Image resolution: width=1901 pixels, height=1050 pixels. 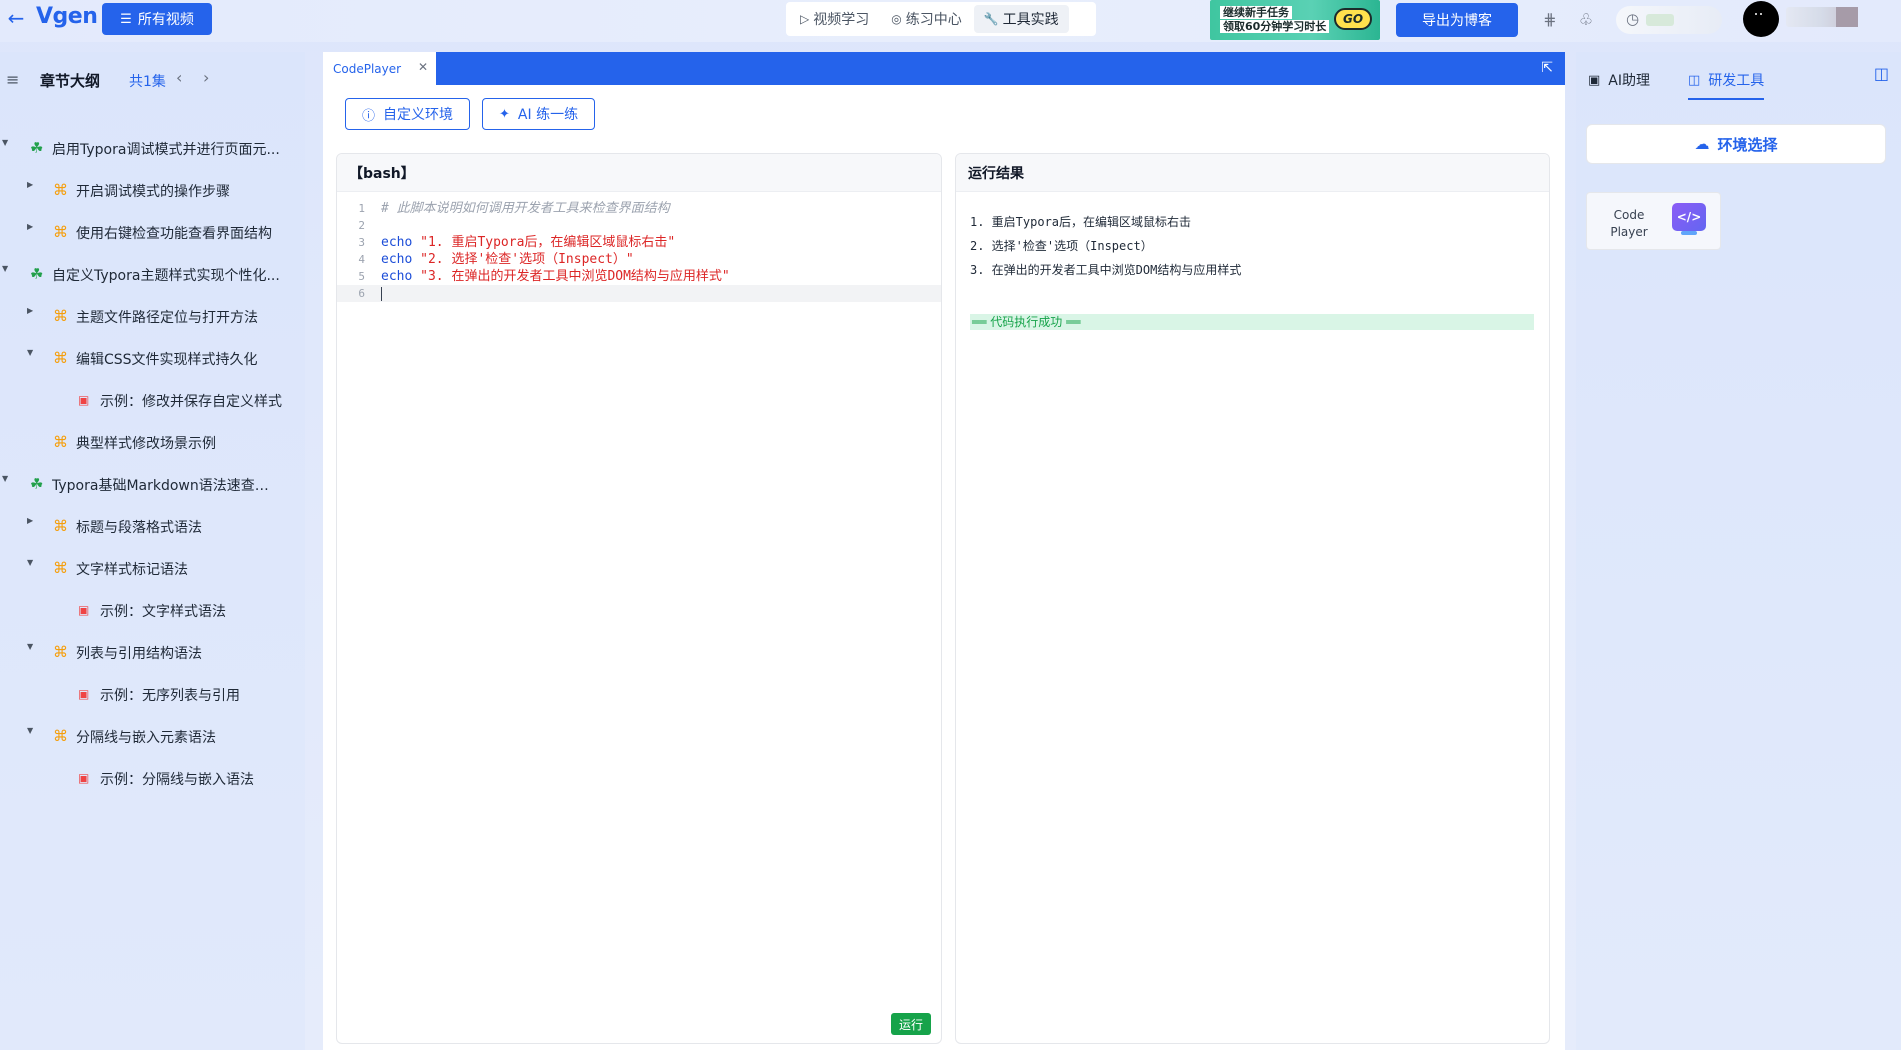 What do you see at coordinates (147, 81) in the screenshot?
I see `episode-count: 共1集` at bounding box center [147, 81].